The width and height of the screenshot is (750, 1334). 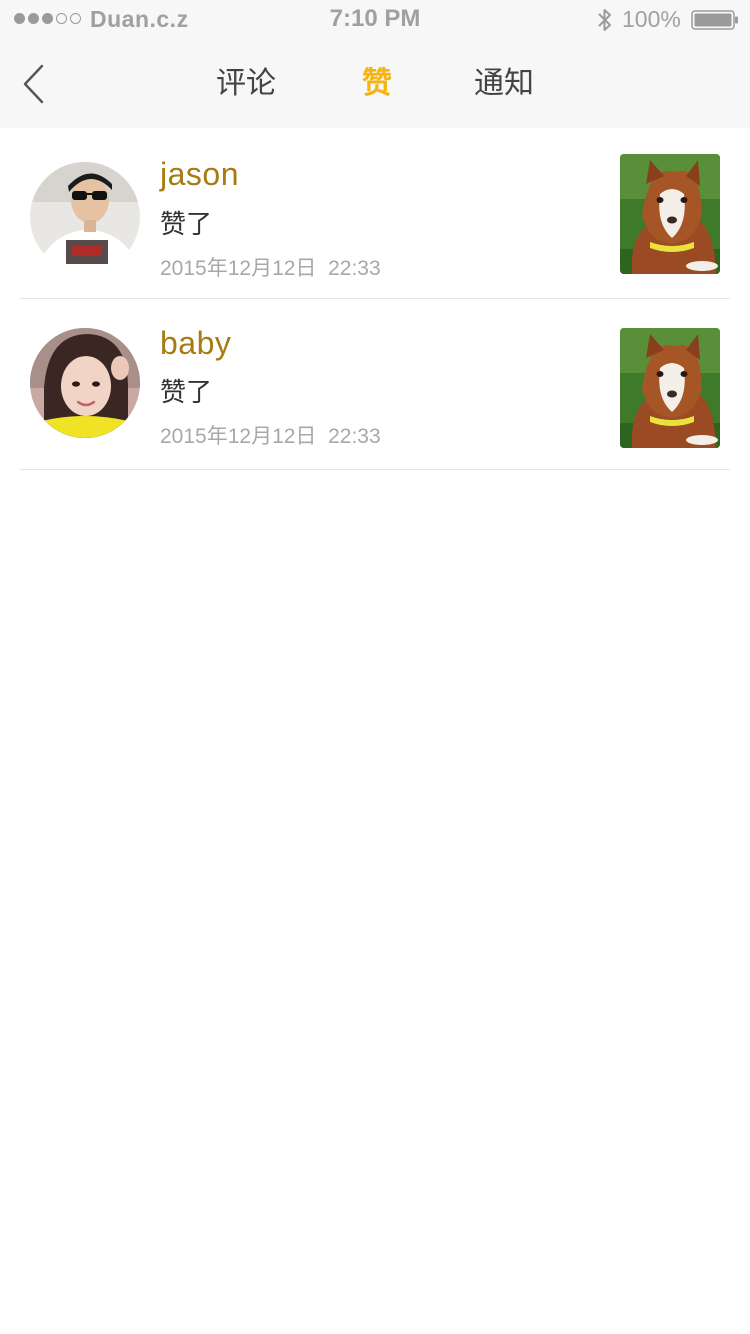 What do you see at coordinates (375, 20) in the screenshot?
I see `status-bar: Duan.c.z 7:10 PM 100%` at bounding box center [375, 20].